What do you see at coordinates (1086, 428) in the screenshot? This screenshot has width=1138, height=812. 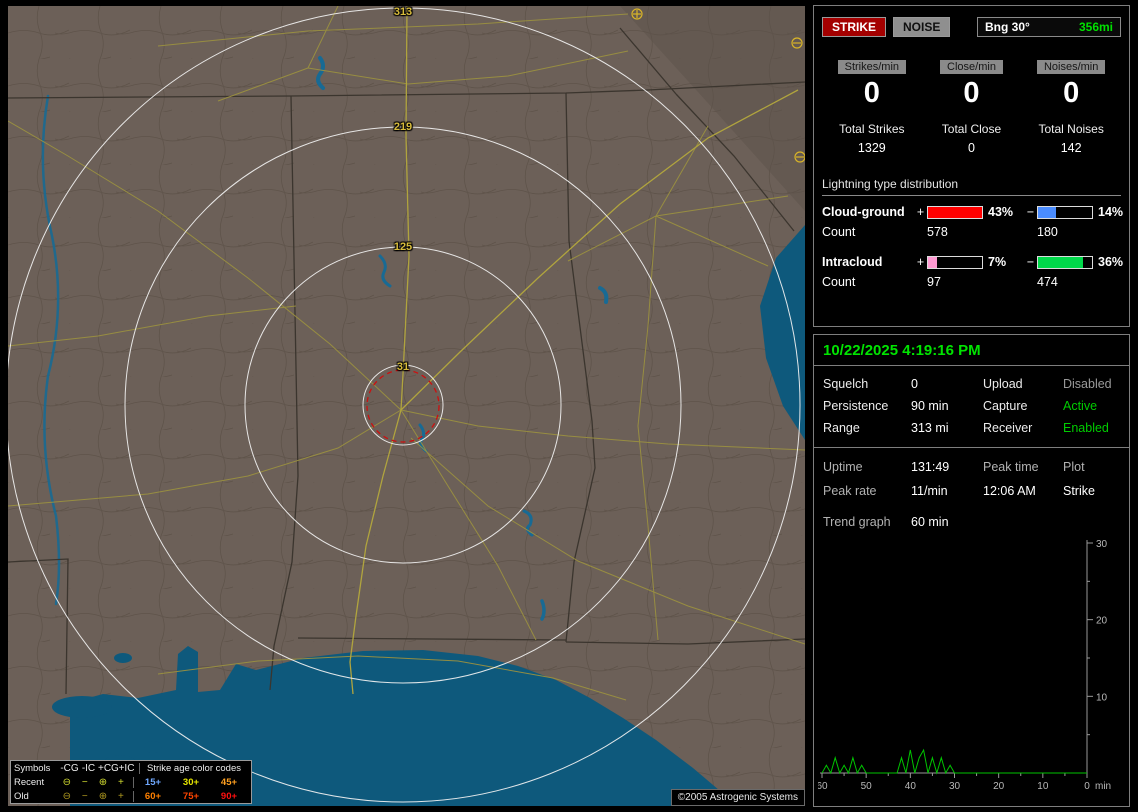 I see `setting-value2-2: Enabled` at bounding box center [1086, 428].